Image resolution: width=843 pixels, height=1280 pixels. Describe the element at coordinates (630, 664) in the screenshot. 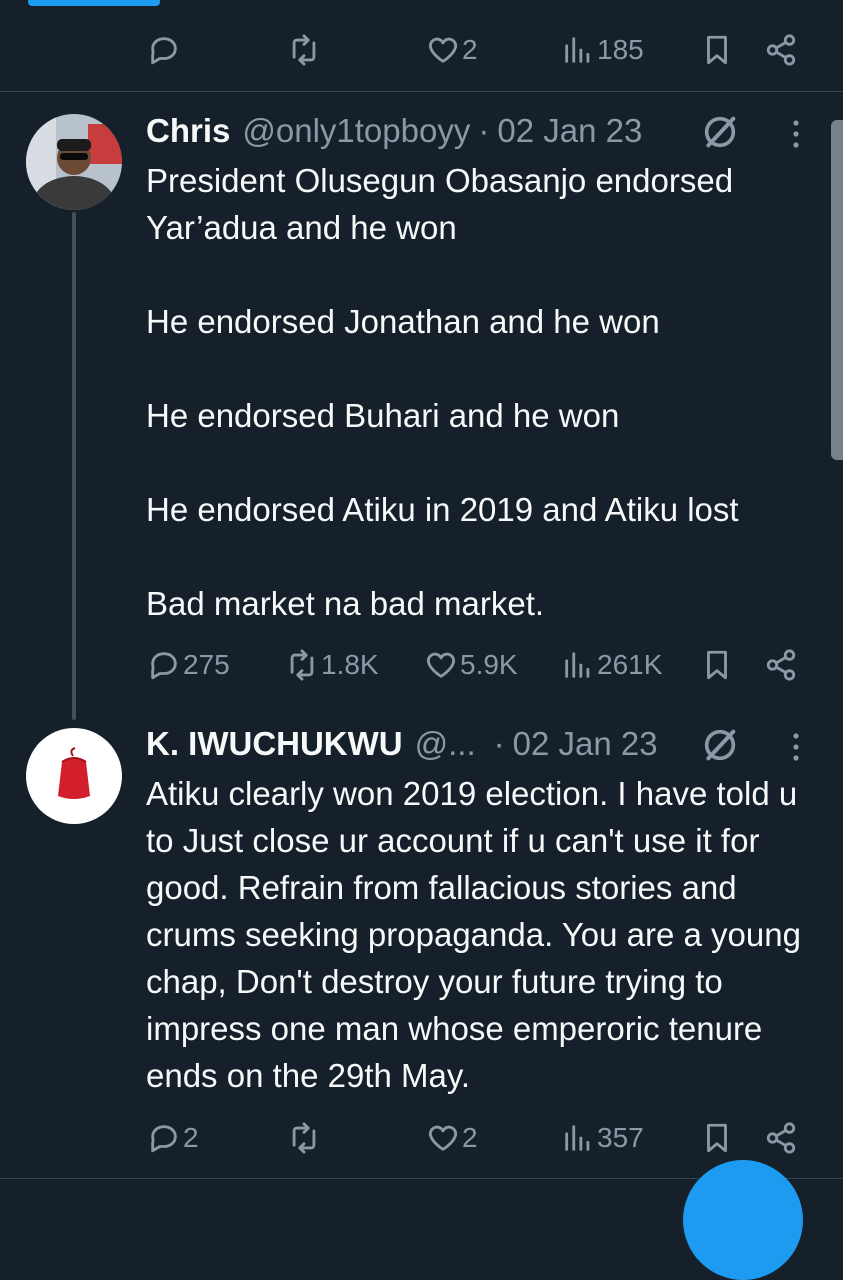

I see `view-count: 261K` at that location.